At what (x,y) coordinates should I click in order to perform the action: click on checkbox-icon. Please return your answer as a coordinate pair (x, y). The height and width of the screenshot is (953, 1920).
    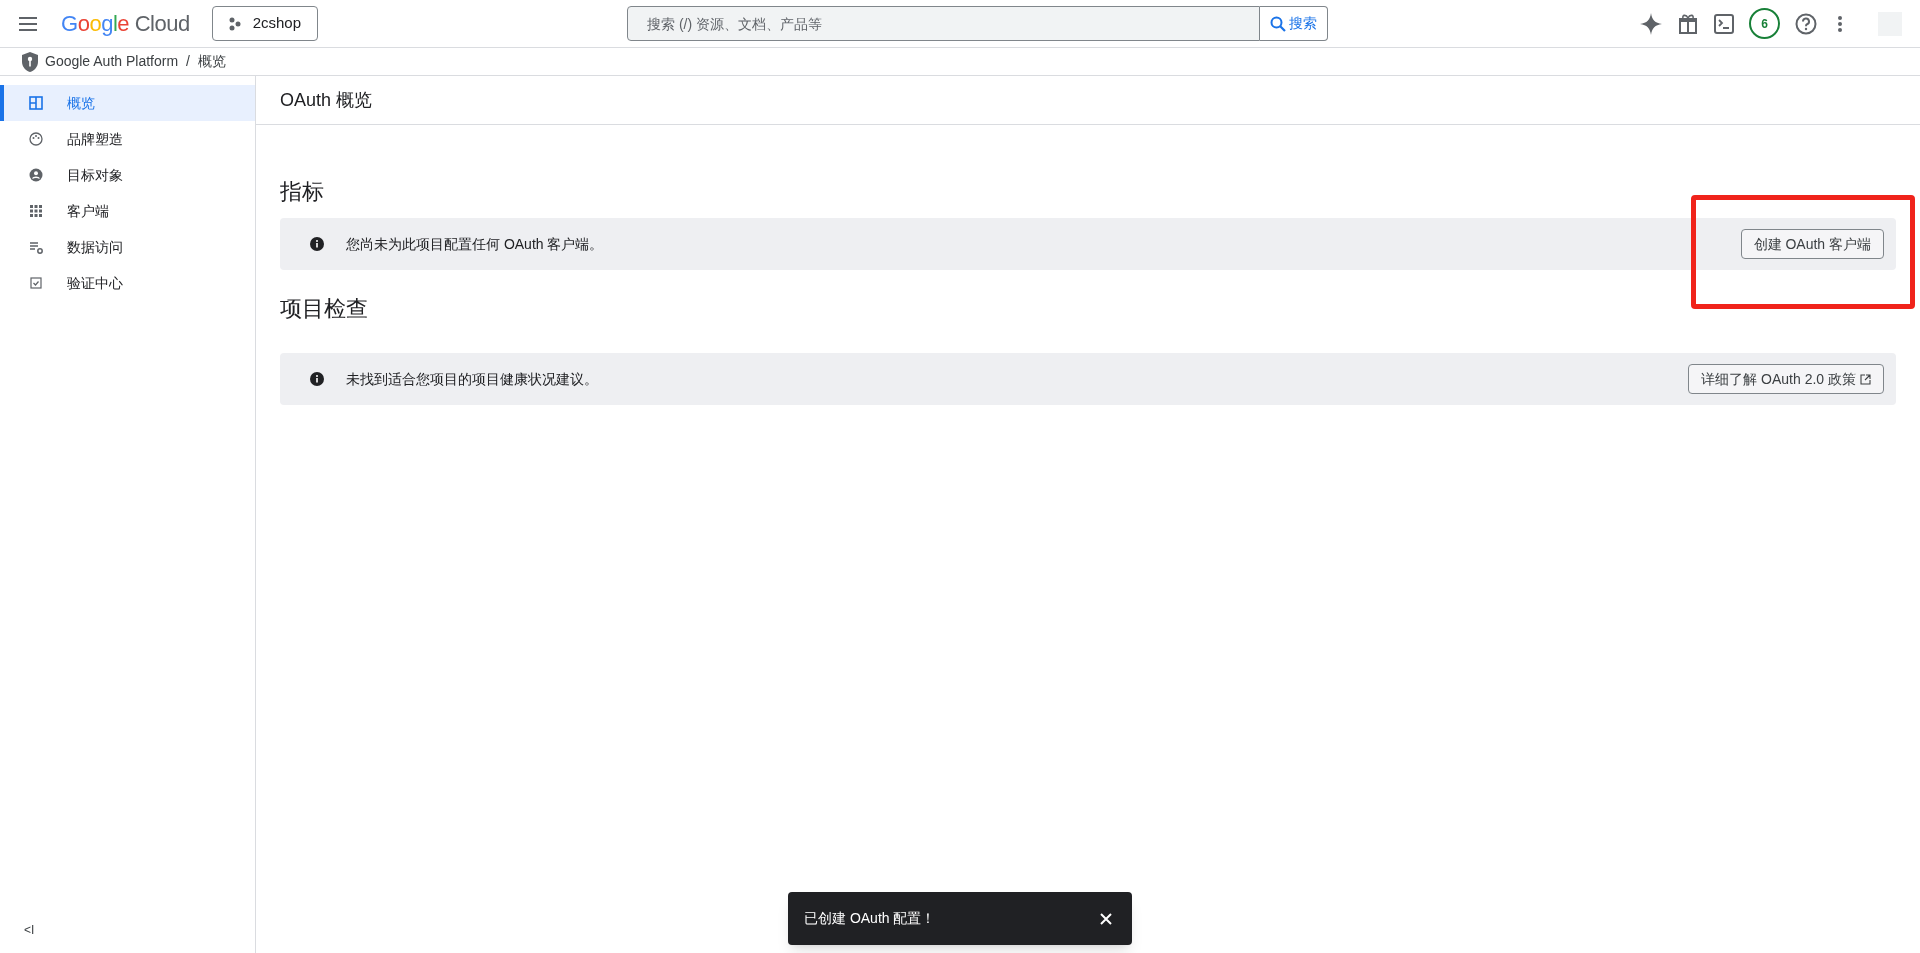
    Looking at the image, I should click on (36, 283).